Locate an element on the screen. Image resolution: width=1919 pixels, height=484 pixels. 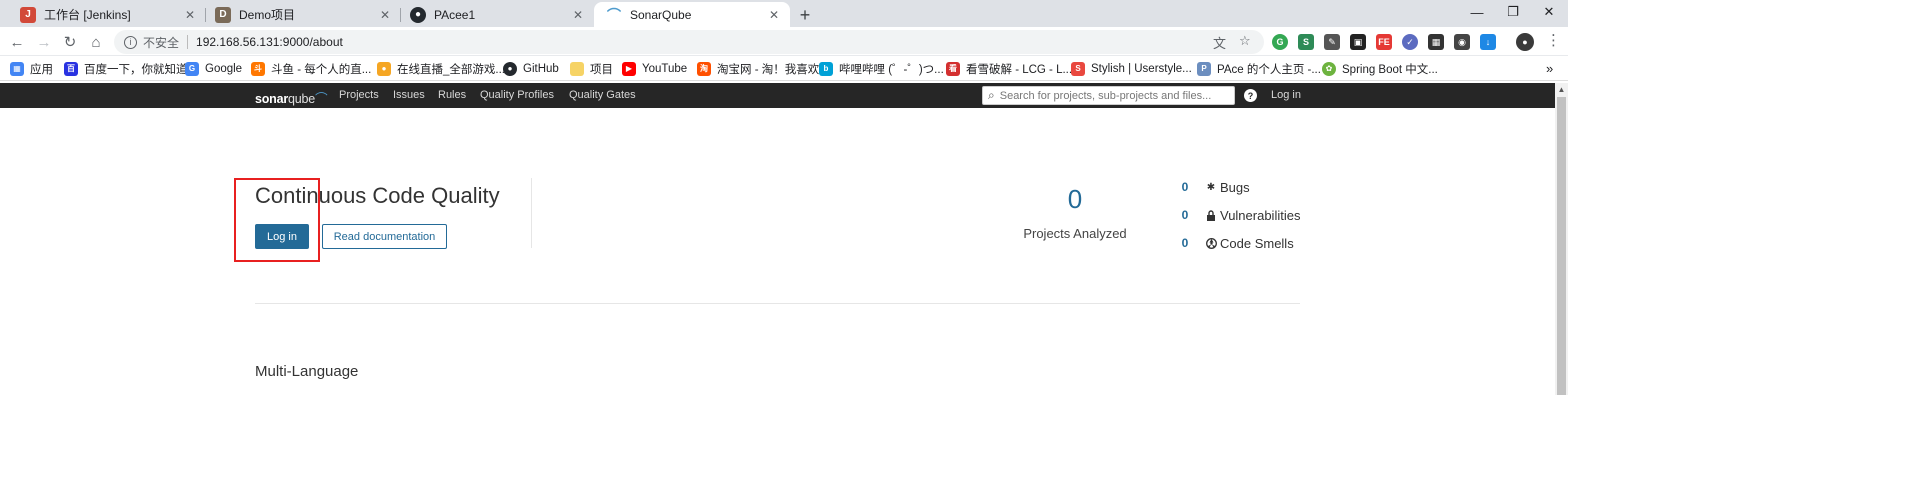
home-button: ⌂ is located at coordinates (96, 42).